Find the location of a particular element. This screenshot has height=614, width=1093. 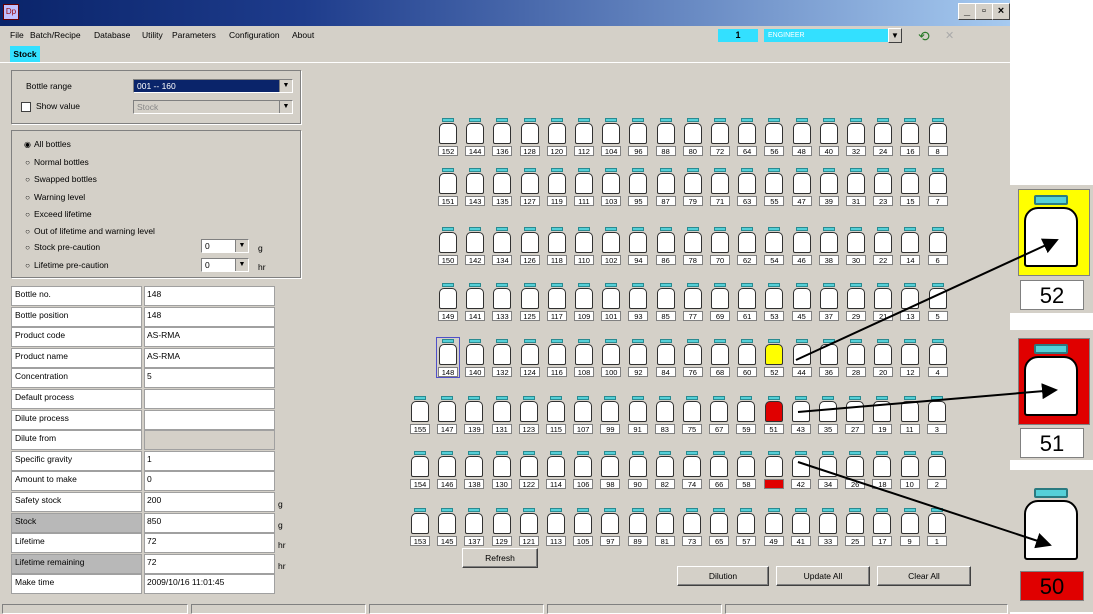

bottle-114: 114 is located at coordinates (556, 470).